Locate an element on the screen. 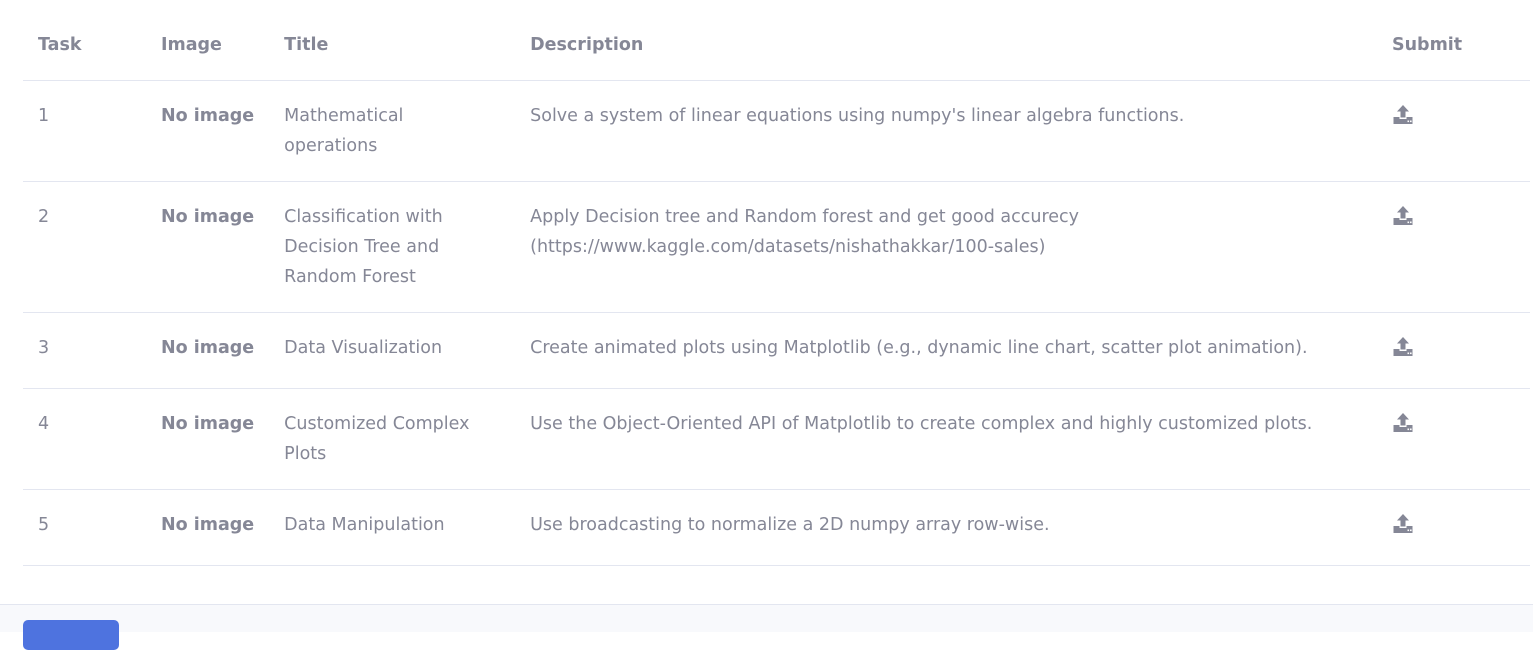 The image size is (1533, 650). header-submit: Submit is located at coordinates (1453, 45).